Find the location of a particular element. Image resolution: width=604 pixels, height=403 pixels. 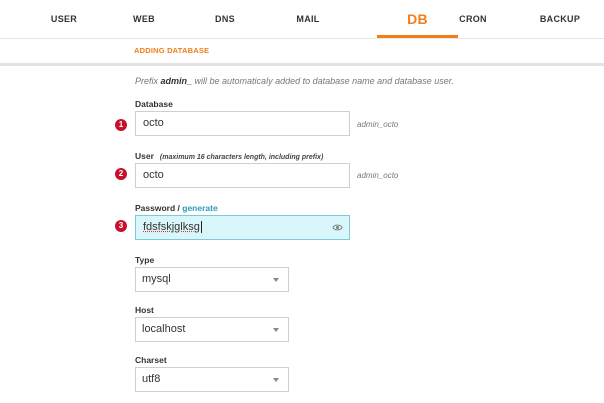

nav-tab-backup: BACKUP is located at coordinates (560, 19).